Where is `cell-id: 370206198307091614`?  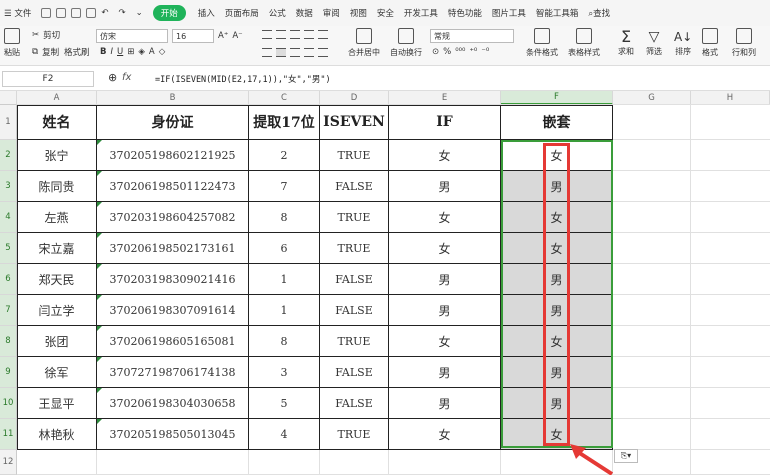 cell-id: 370206198307091614 is located at coordinates (173, 310).